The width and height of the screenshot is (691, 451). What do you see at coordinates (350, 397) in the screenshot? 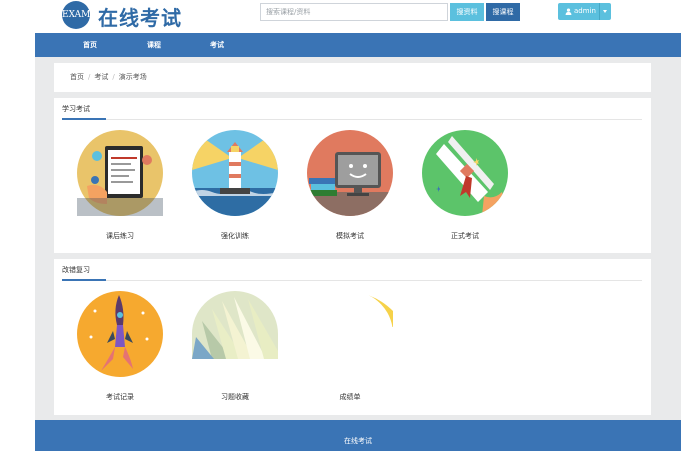
I see `tile-label: 成绩单` at bounding box center [350, 397].